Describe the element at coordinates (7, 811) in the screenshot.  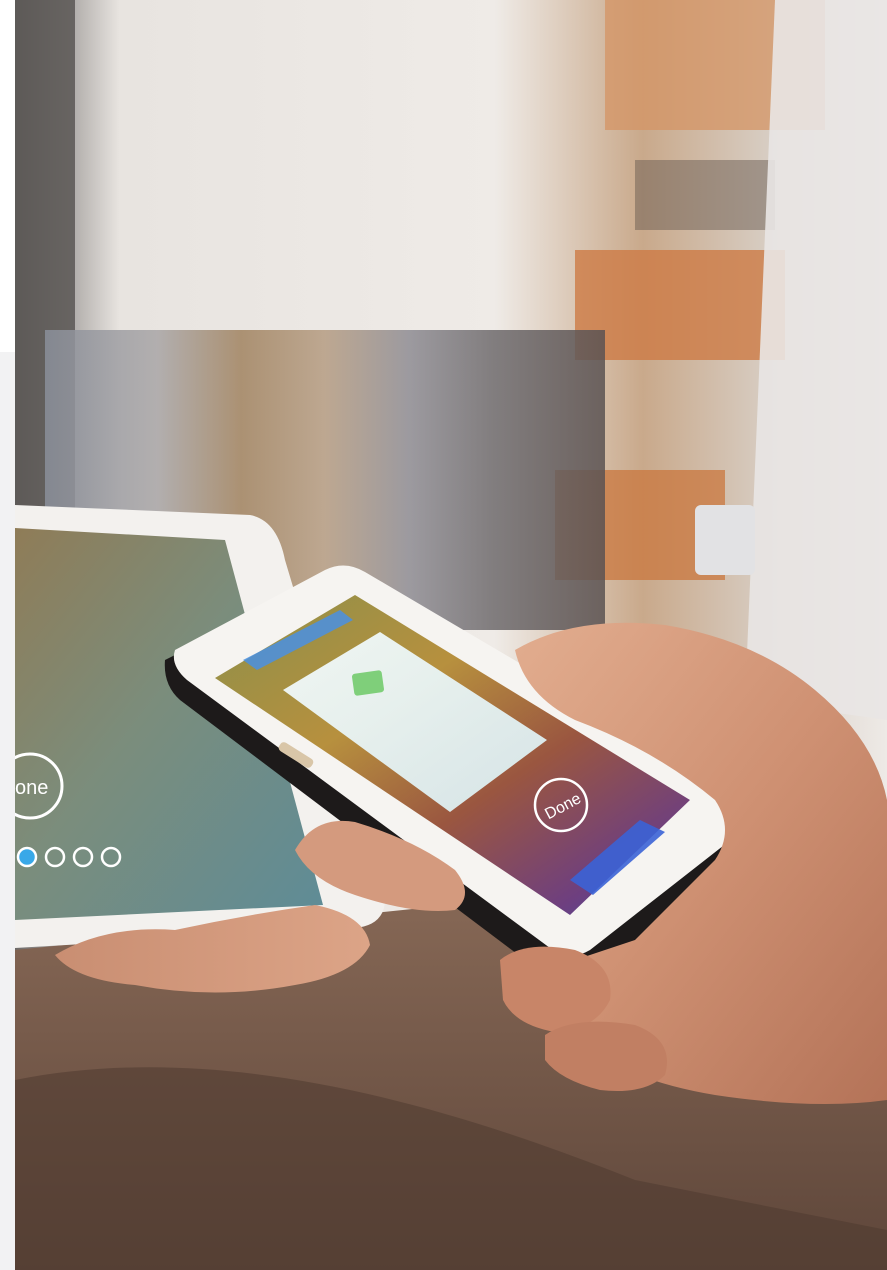
I see `left-margin-band` at that location.